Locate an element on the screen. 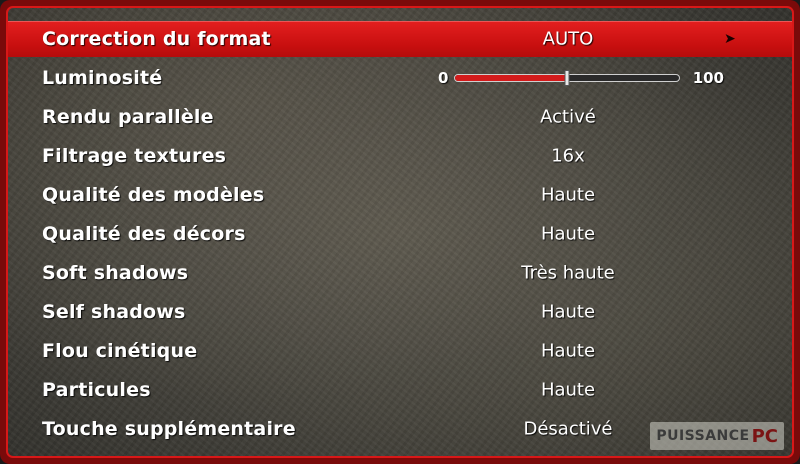 The width and height of the screenshot is (800, 464). menu-row-label: Particules is located at coordinates (96, 390).